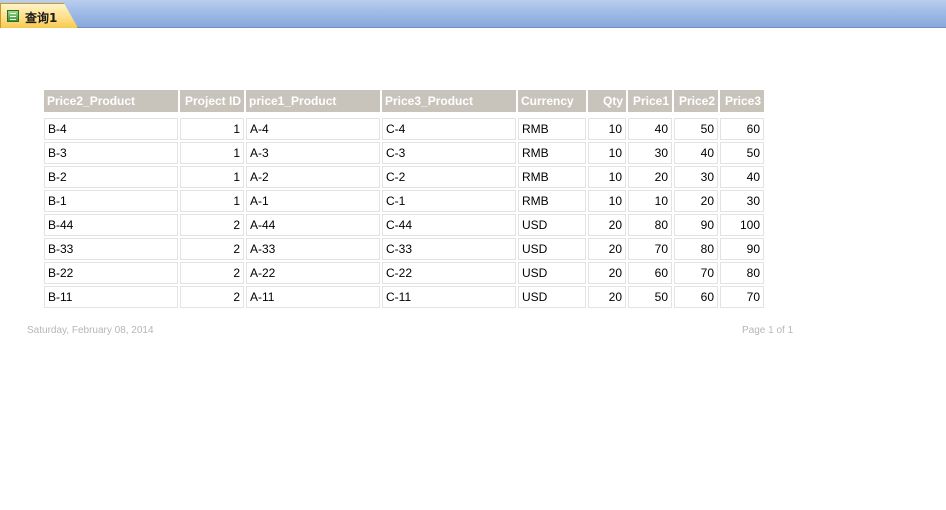 The height and width of the screenshot is (510, 946). What do you see at coordinates (742, 153) in the screenshot?
I see `cell-price3: 50` at bounding box center [742, 153].